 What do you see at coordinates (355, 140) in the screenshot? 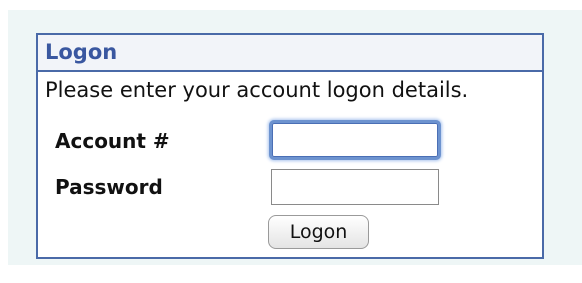
I see `account-input` at bounding box center [355, 140].